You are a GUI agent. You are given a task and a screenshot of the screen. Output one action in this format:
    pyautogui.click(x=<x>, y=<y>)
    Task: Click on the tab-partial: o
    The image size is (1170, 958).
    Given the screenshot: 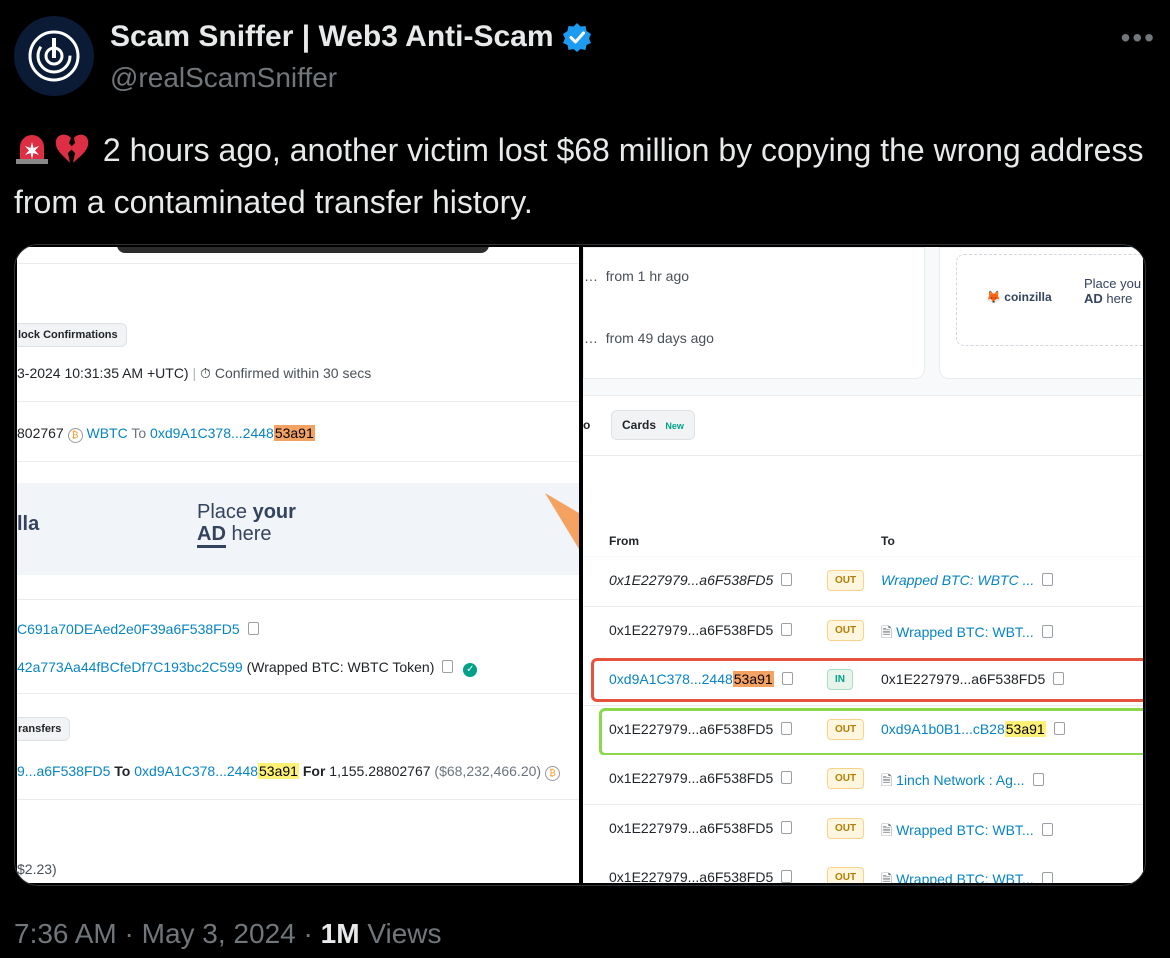 What is the action you would take?
    pyautogui.click(x=586, y=425)
    